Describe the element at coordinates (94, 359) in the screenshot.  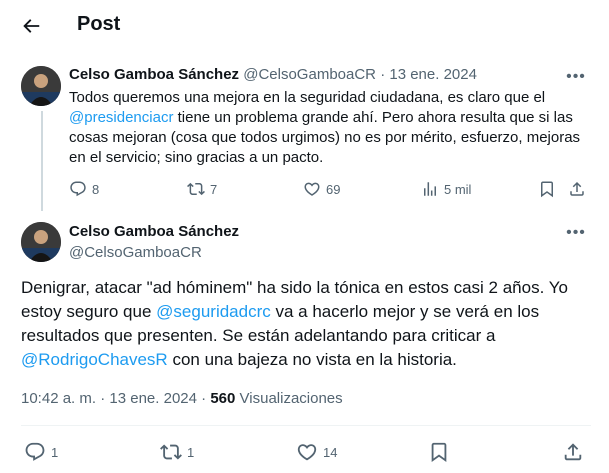
I see `mention-link: @RodrigoChavesR` at that location.